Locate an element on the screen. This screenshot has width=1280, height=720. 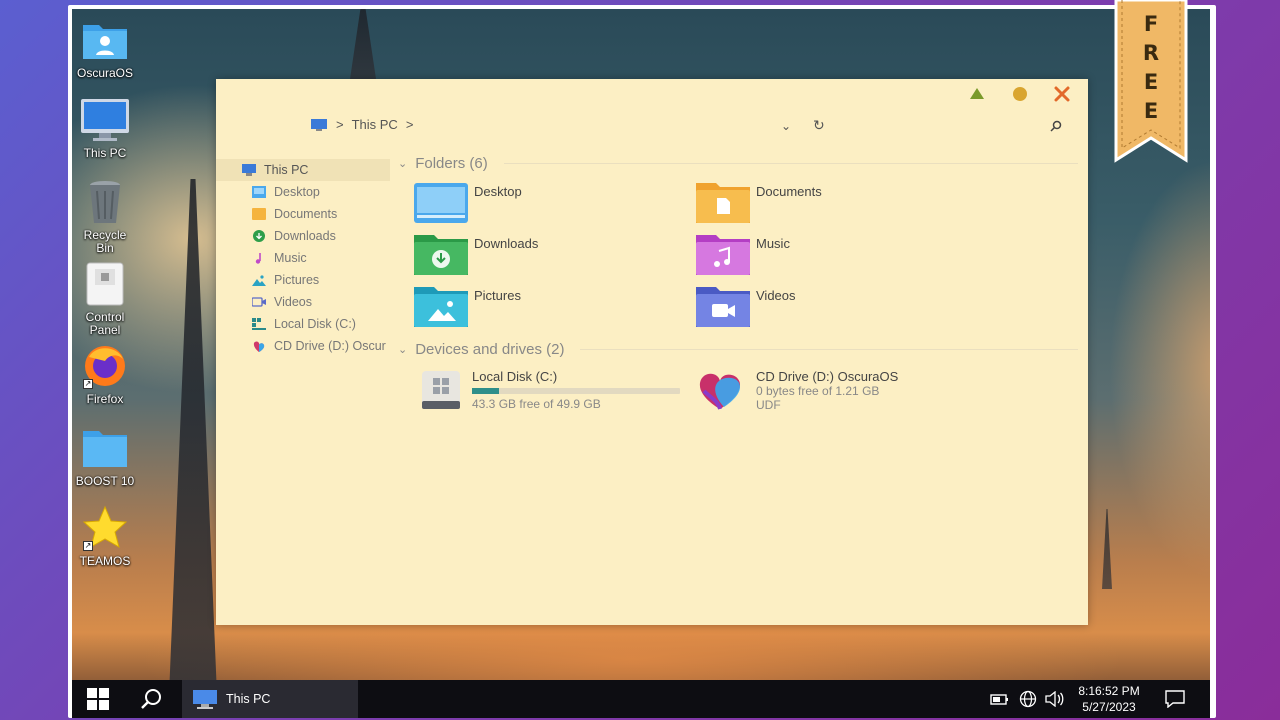
nav-item-videos: Videos is located at coordinates (303, 302).